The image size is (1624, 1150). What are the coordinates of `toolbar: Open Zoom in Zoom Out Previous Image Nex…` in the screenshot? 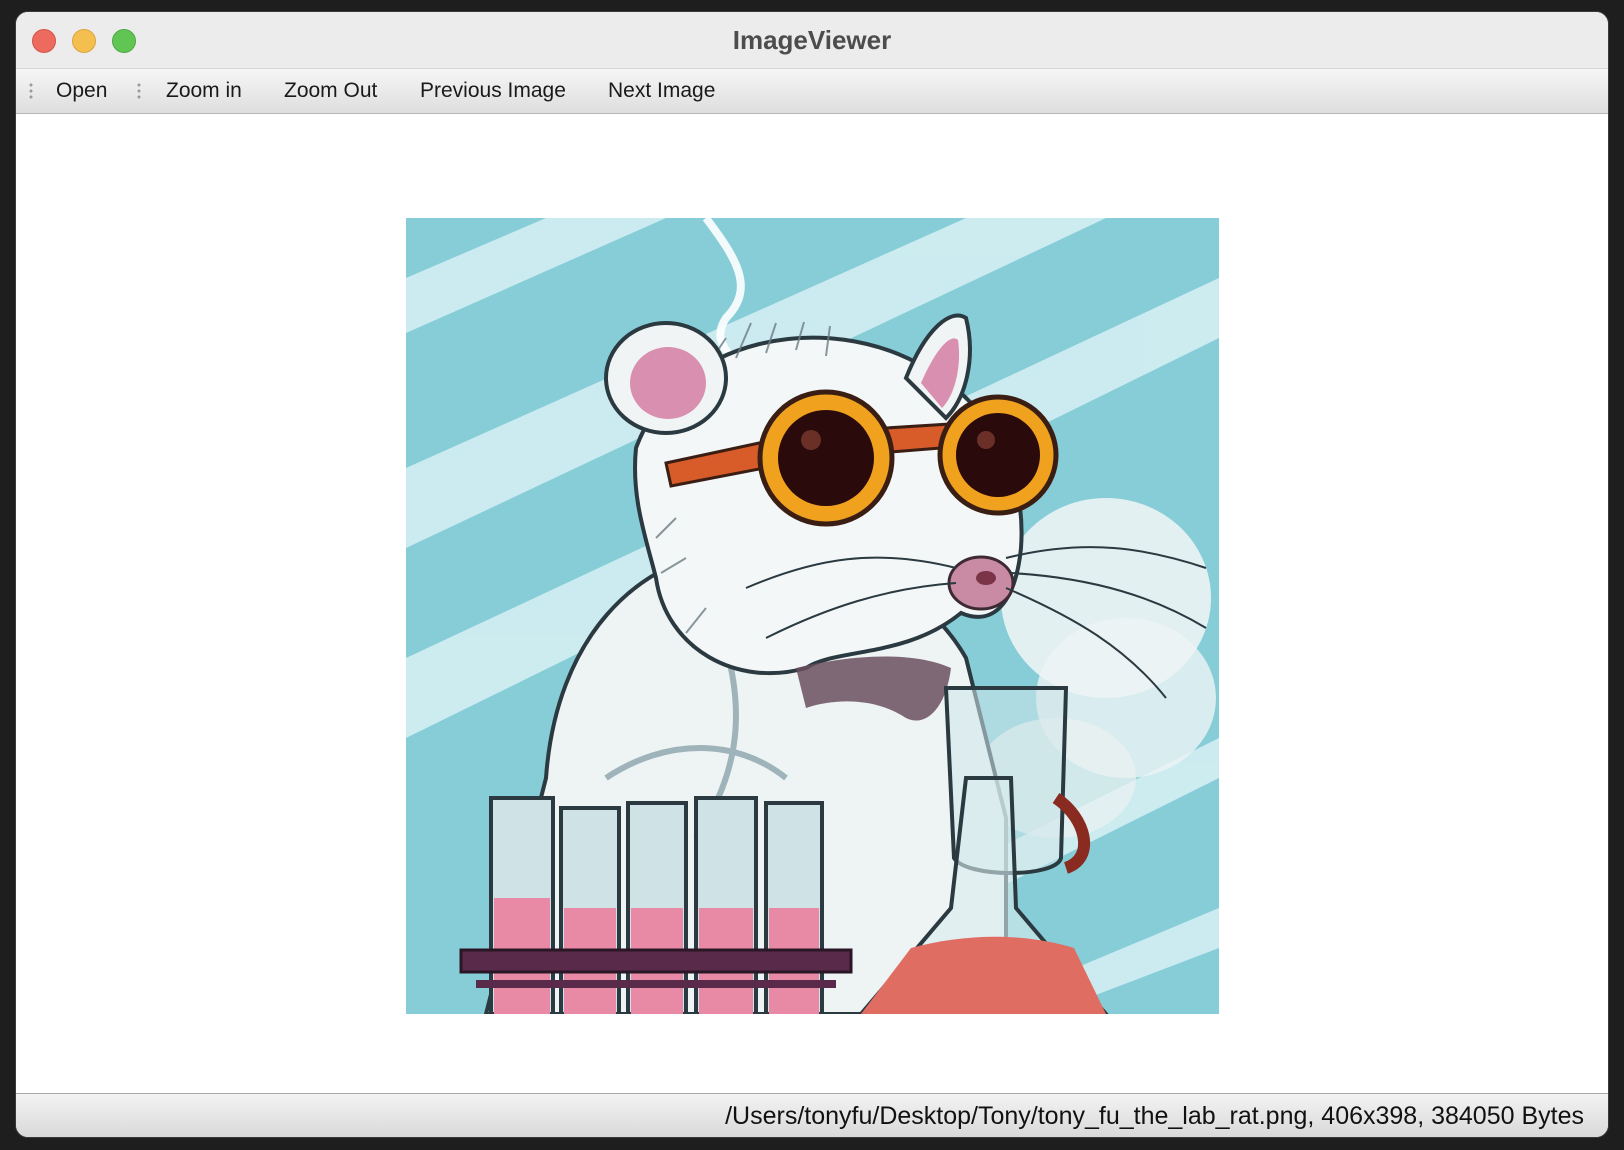 It's located at (812, 91).